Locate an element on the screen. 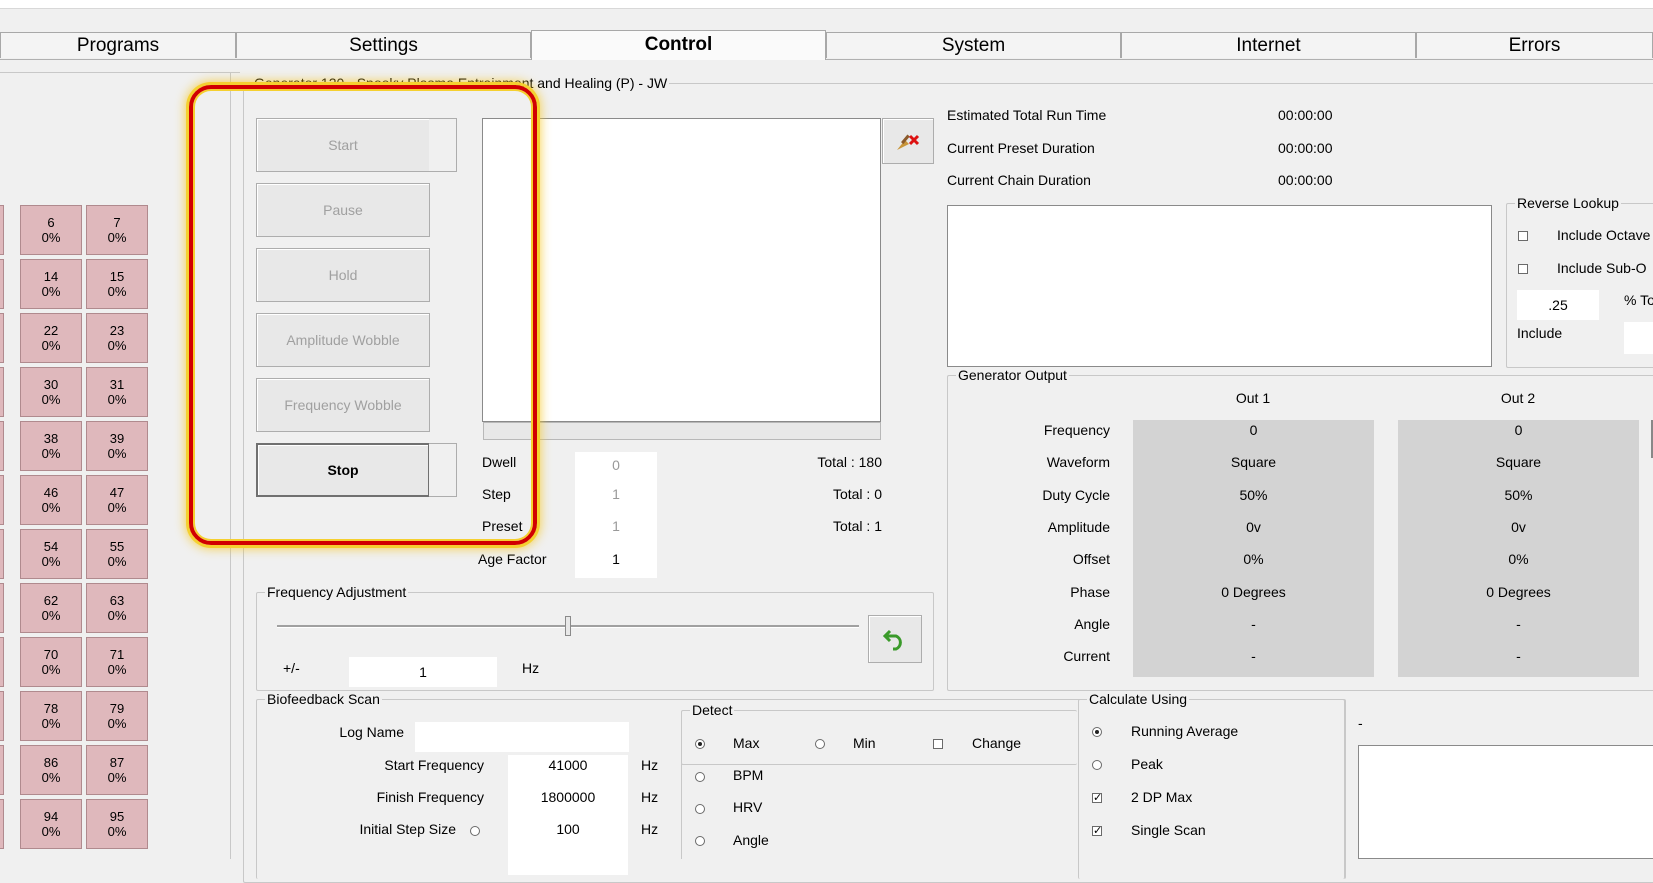  detect-change-checkbox is located at coordinates (938, 744).